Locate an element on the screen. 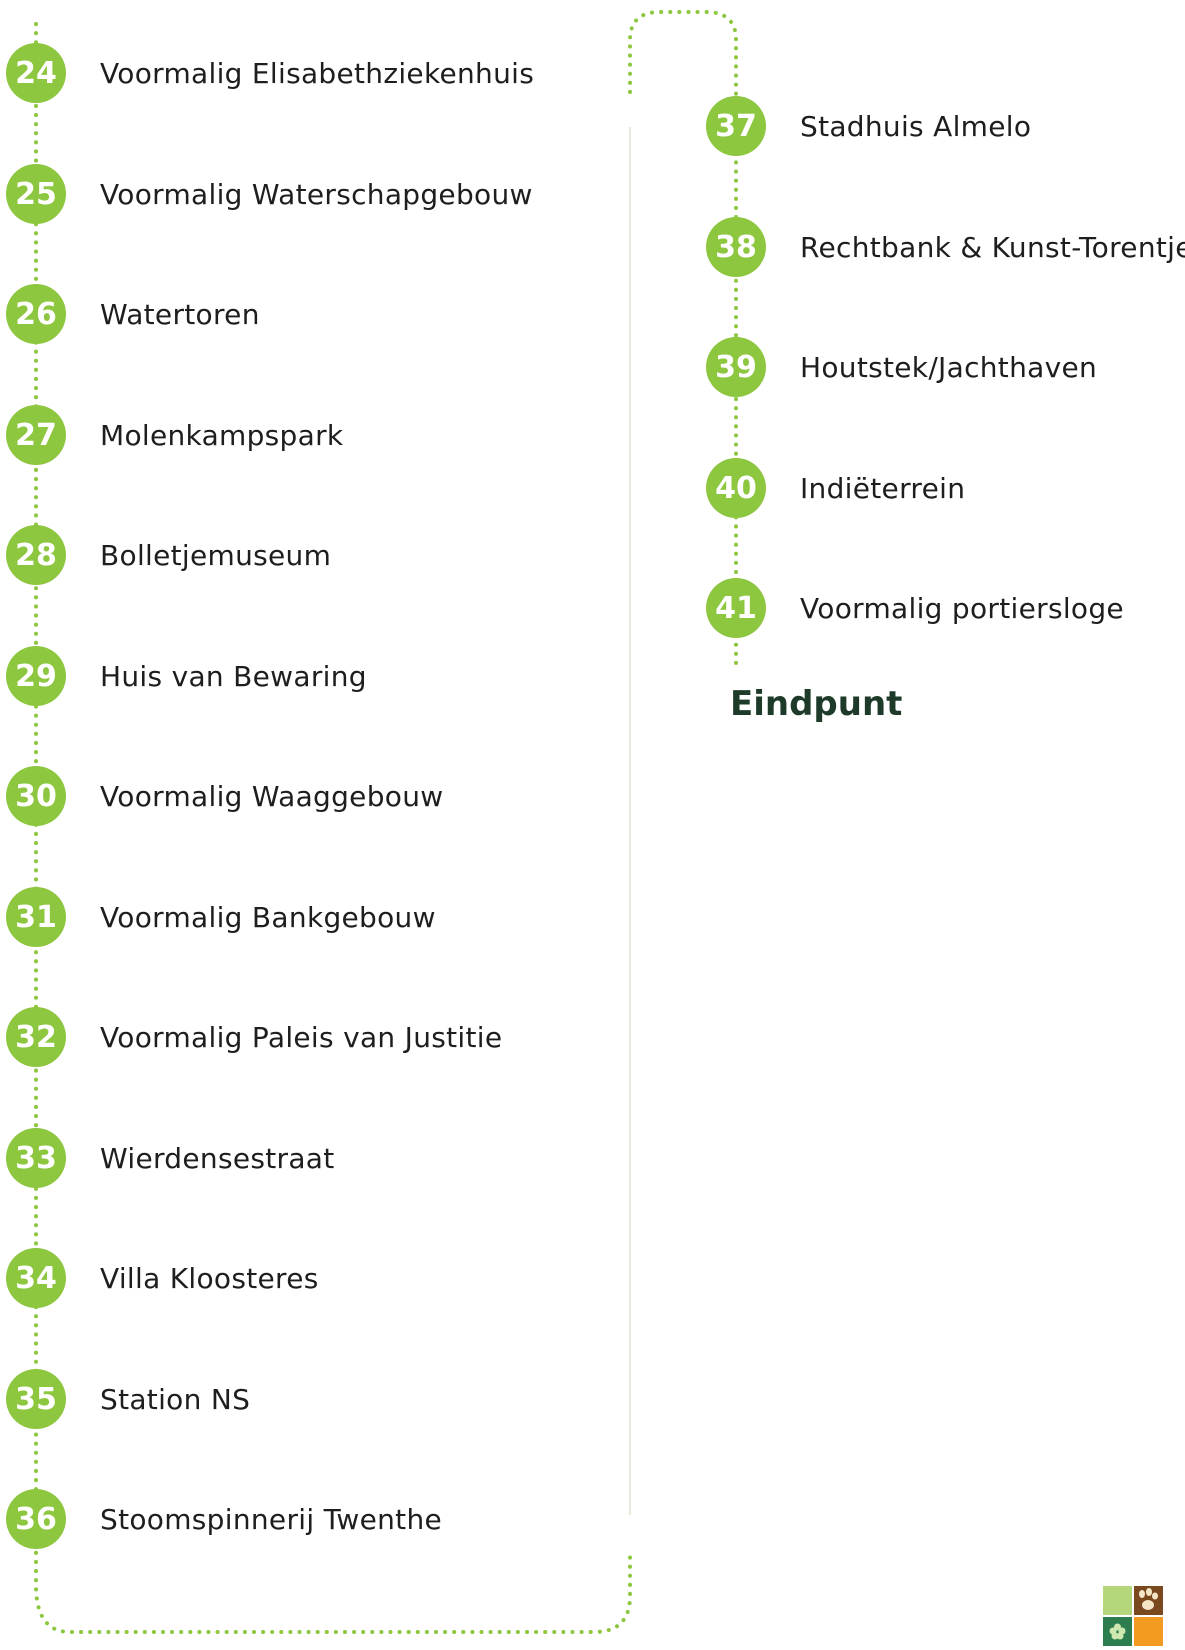 The image size is (1185, 1650). stop-label: Voormalig Bankgebouw is located at coordinates (268, 917).